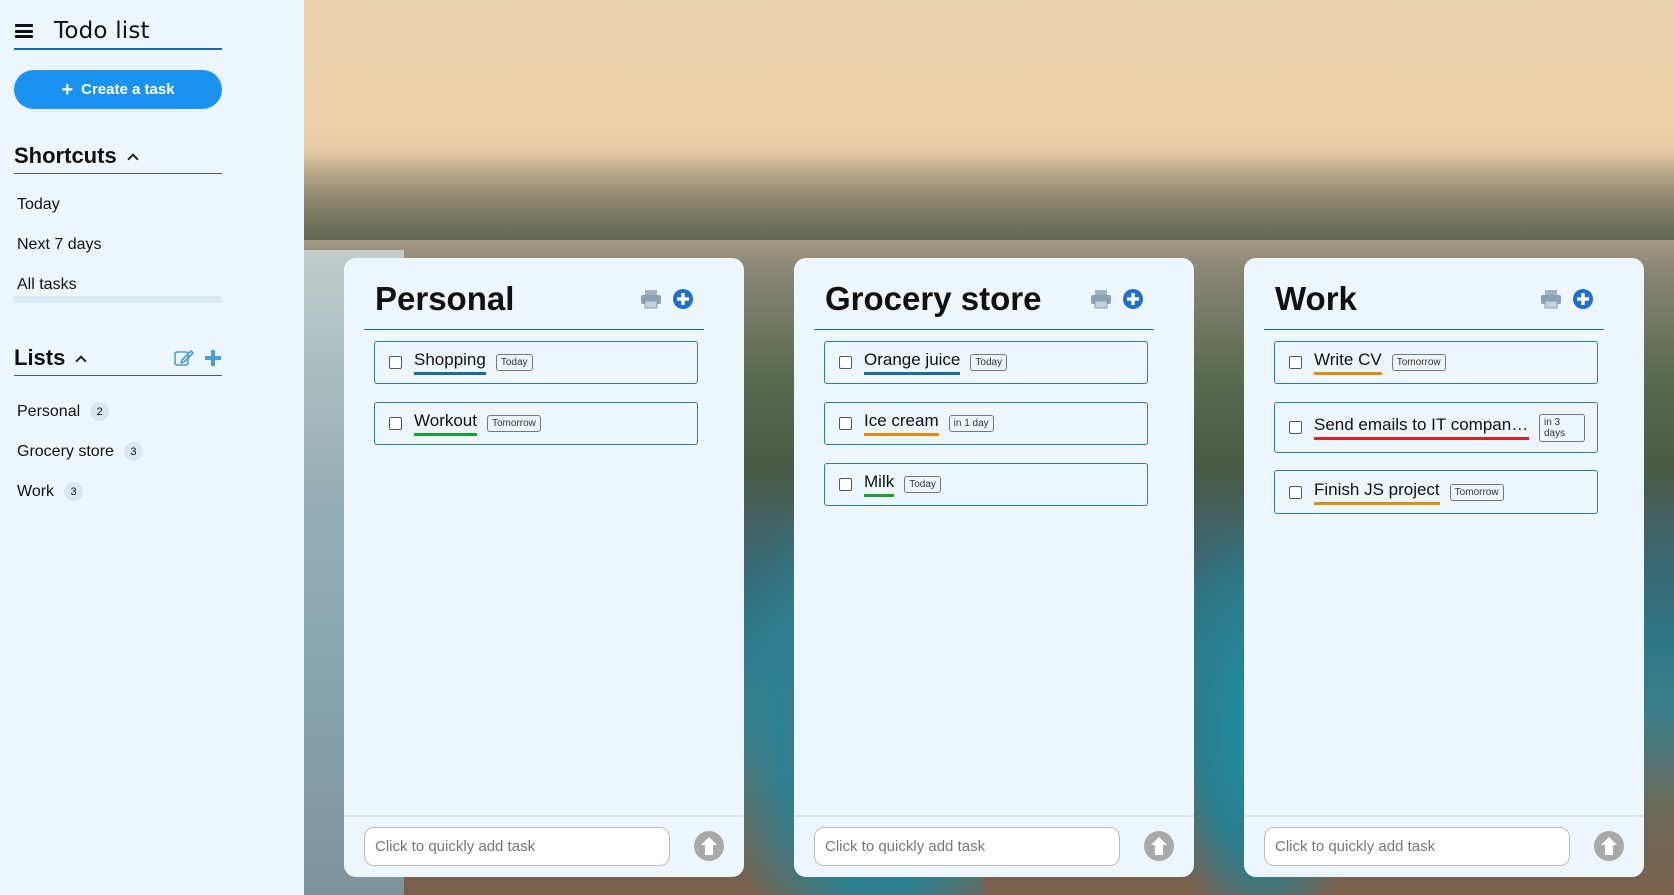 This screenshot has width=1674, height=895. I want to click on count-badge: 2, so click(100, 411).